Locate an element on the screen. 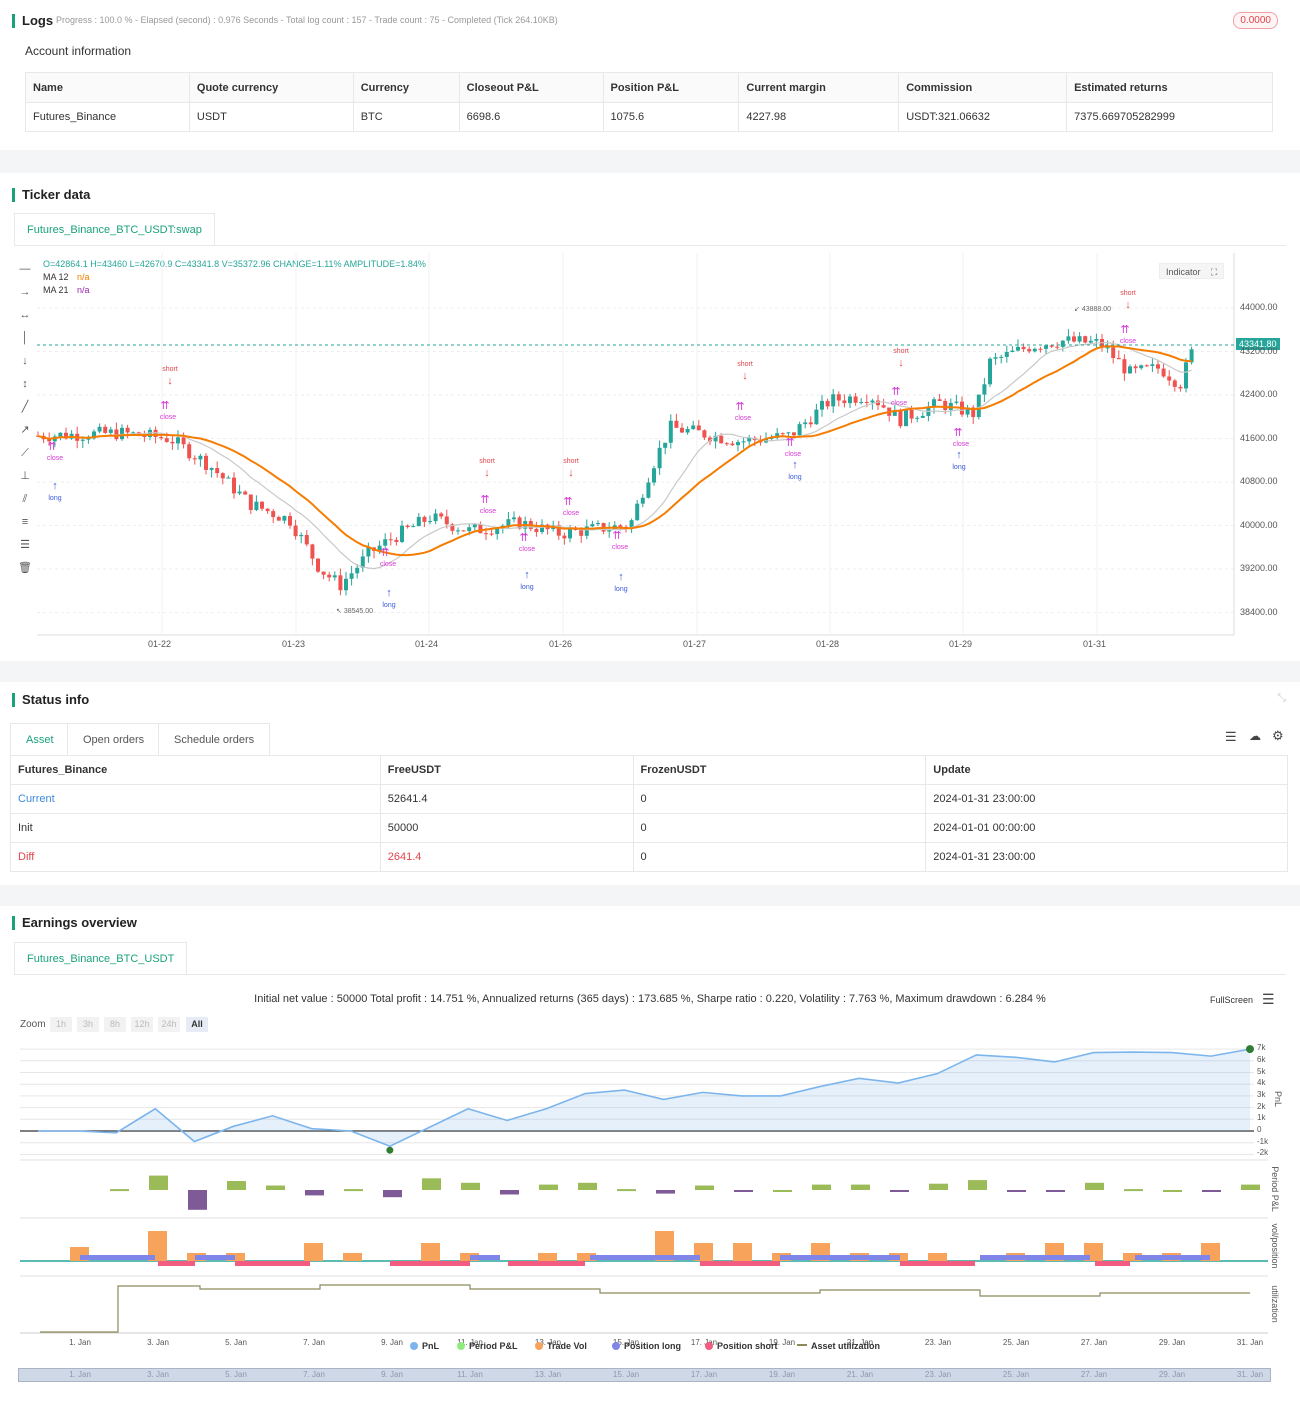 The width and height of the screenshot is (1300, 1404). price-y-tick: 42400.00 is located at coordinates (1259, 394).